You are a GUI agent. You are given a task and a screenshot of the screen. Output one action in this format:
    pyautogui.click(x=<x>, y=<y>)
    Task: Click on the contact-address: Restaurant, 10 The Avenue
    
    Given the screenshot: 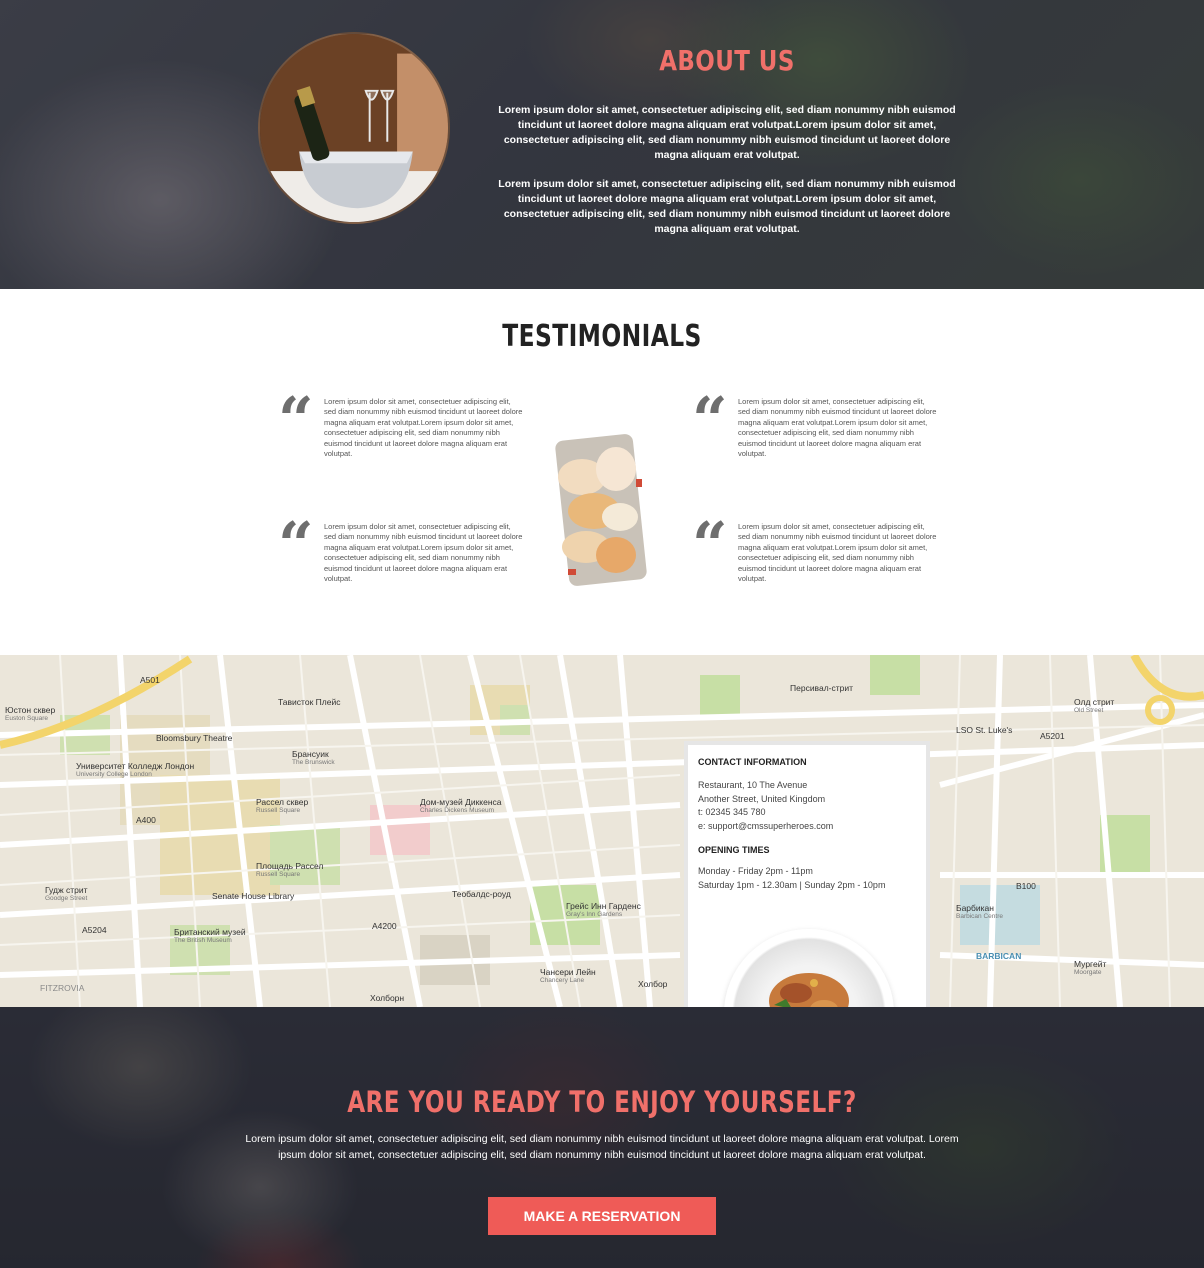 What is the action you would take?
    pyautogui.click(x=753, y=785)
    